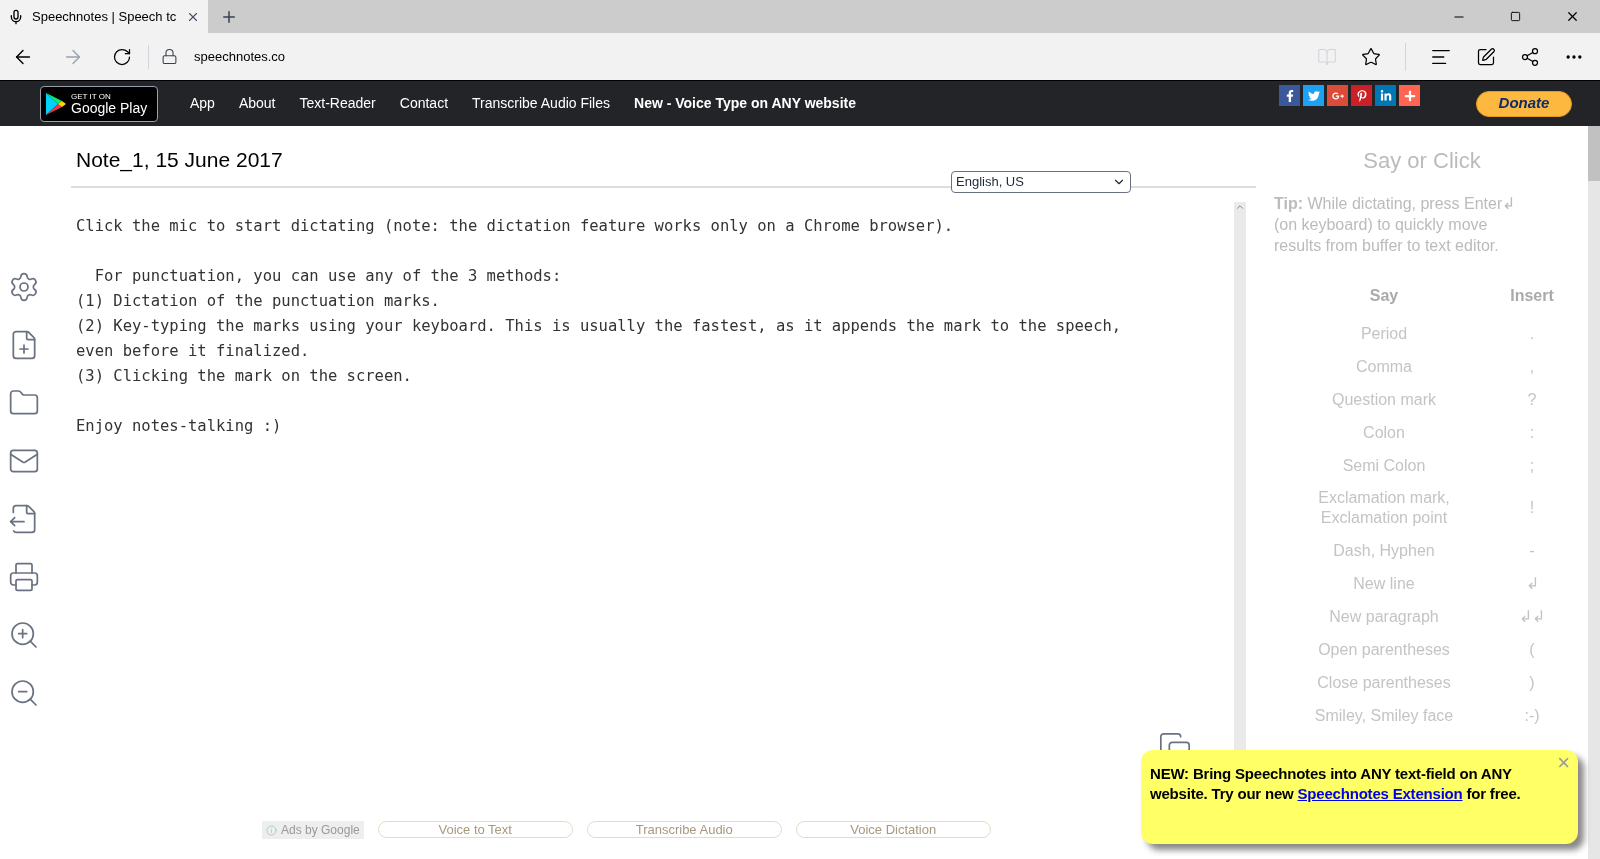 The height and width of the screenshot is (859, 1600). Describe the element at coordinates (1532, 715) in the screenshot. I see `insert-mark: :-)` at that location.